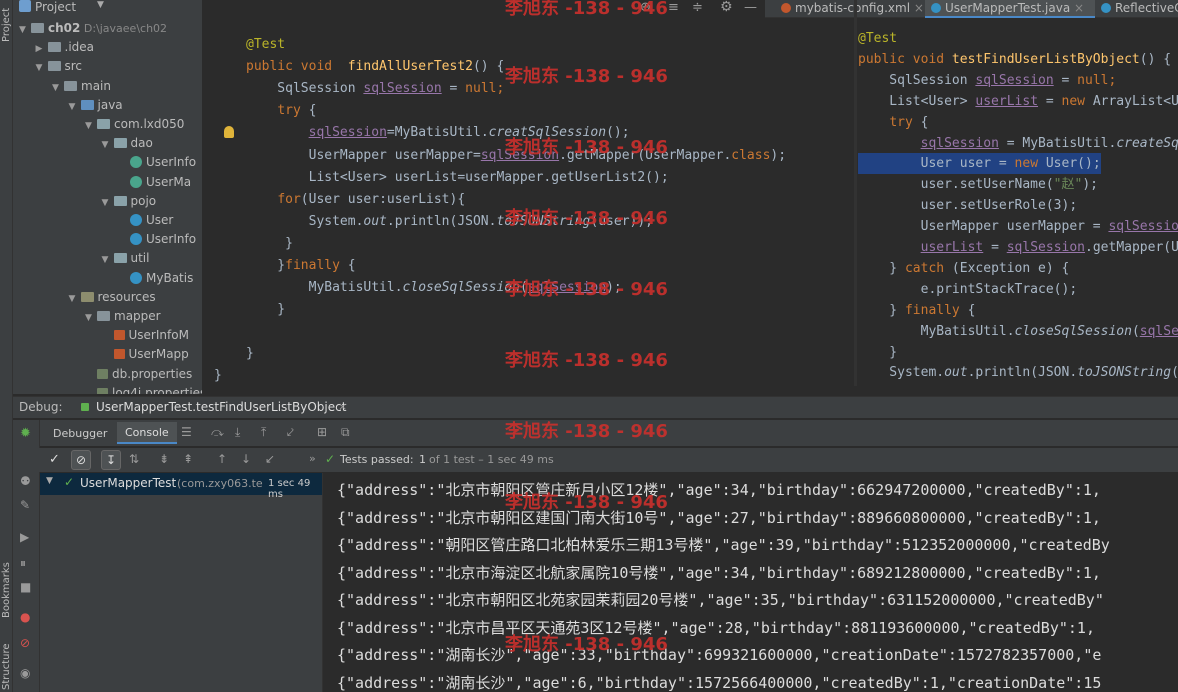 The height and width of the screenshot is (692, 1178). I want to click on tree-item: UserMapp, so click(145, 354).